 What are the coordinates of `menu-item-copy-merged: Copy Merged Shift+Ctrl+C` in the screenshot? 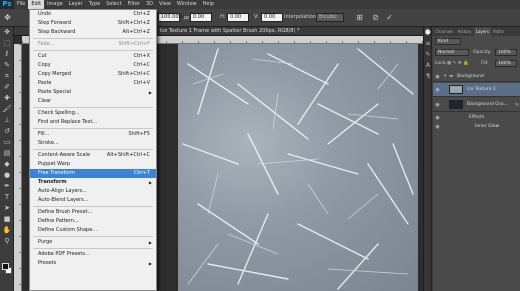 It's located at (93, 74).